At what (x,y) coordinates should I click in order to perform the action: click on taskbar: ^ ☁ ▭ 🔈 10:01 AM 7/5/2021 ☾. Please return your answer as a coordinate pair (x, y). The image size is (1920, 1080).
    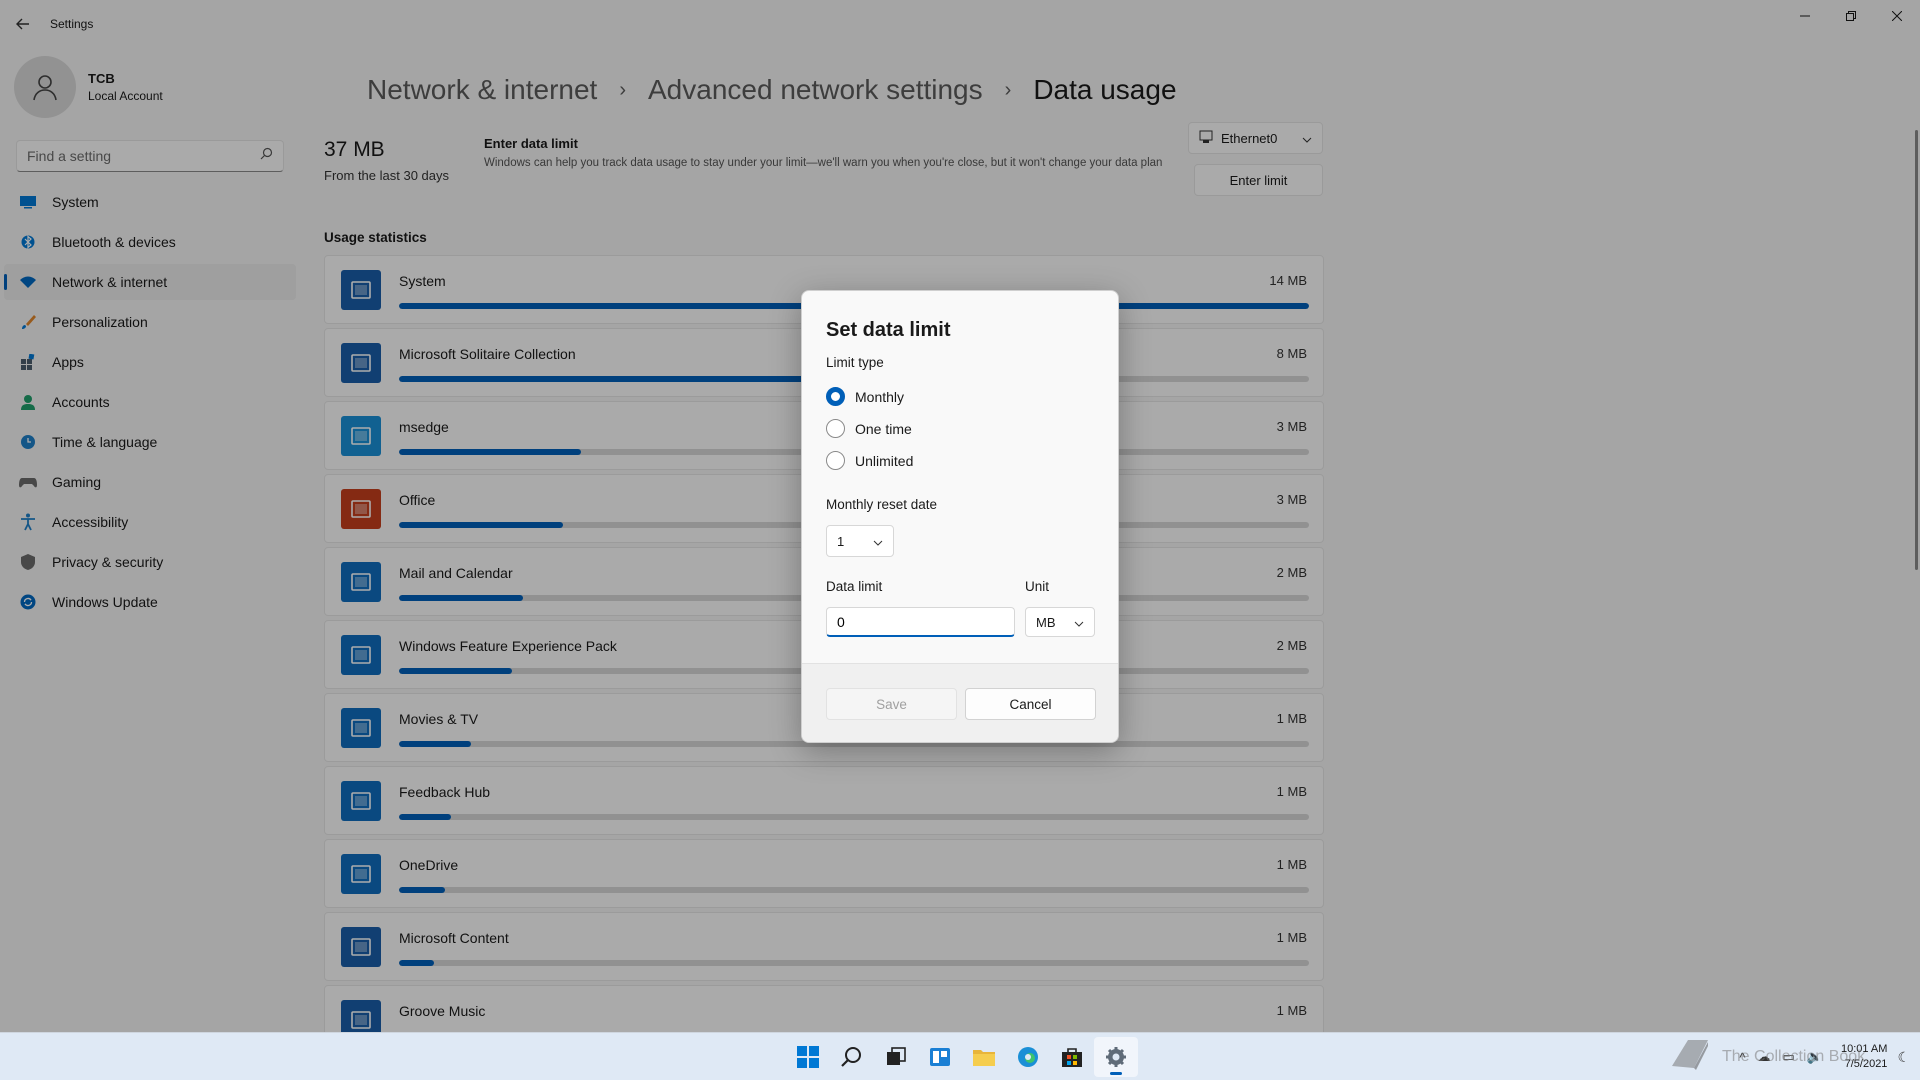
    Looking at the image, I should click on (960, 1056).